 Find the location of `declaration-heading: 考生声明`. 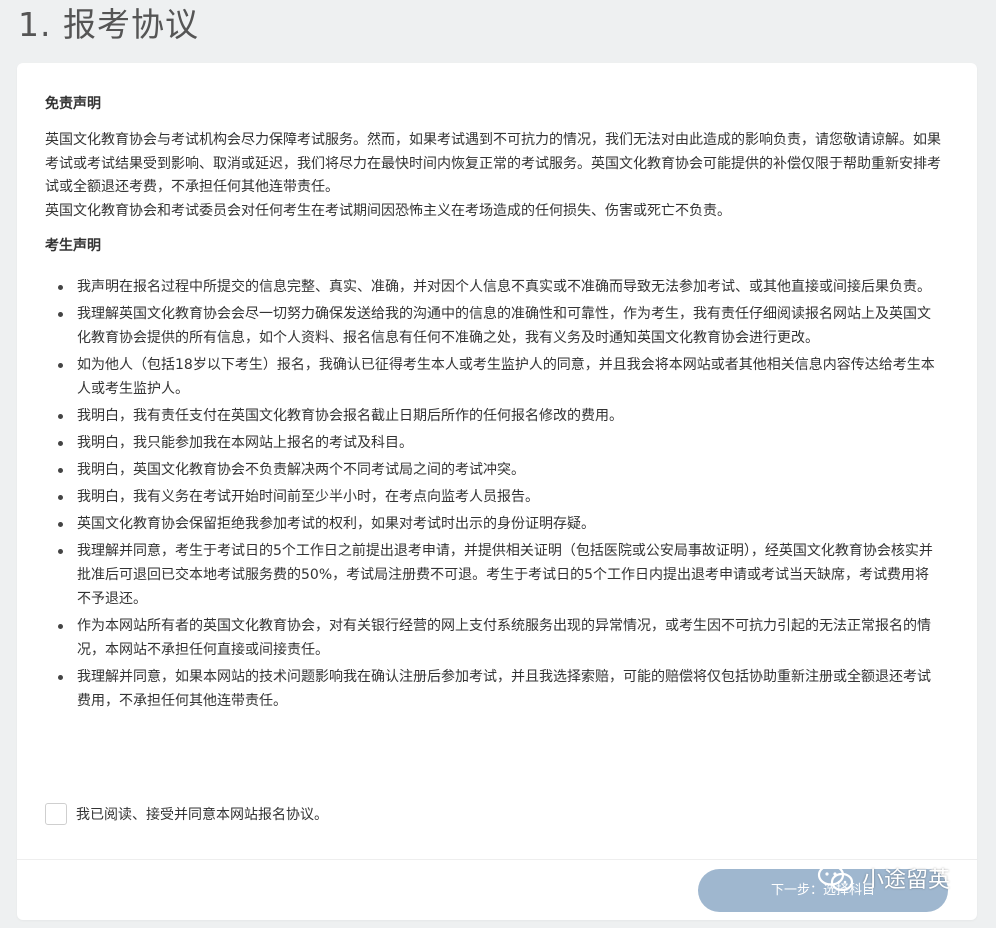

declaration-heading: 考生声明 is located at coordinates (73, 246).